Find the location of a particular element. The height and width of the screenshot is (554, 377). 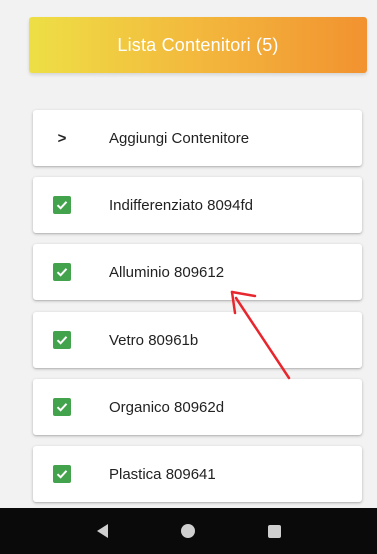

chevron-right-icon: > is located at coordinates (62, 138).